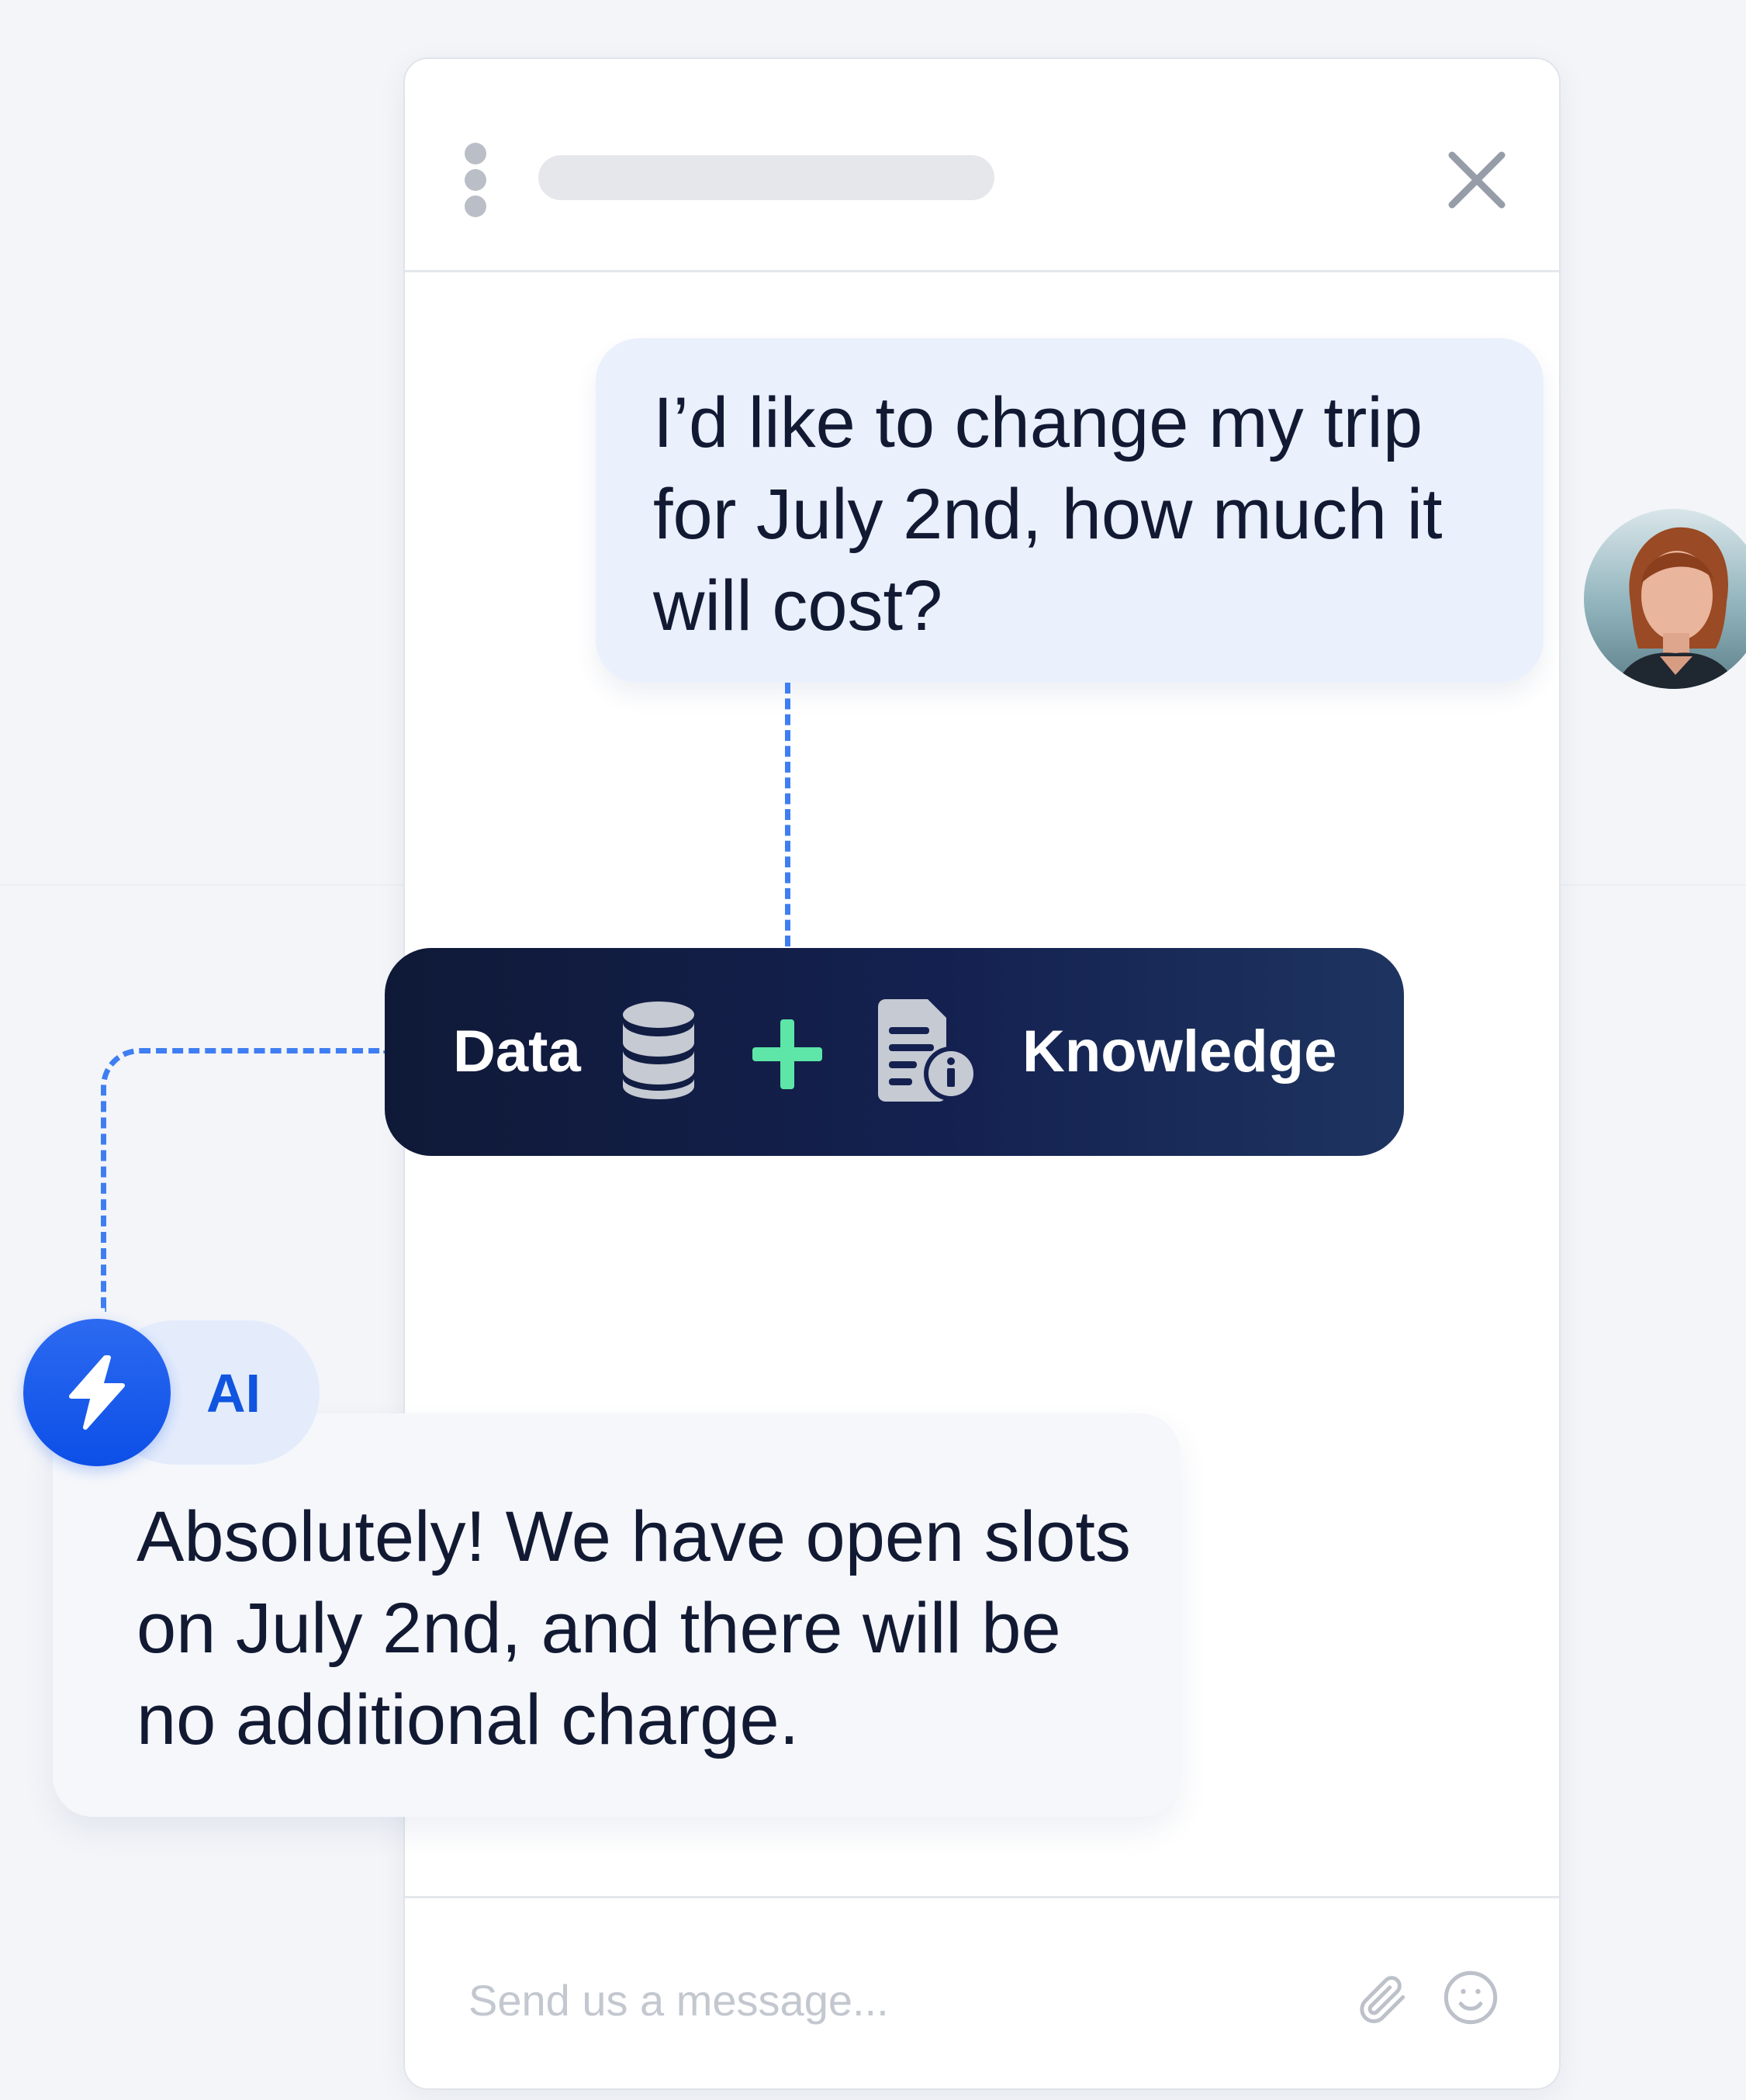 Image resolution: width=1746 pixels, height=2100 pixels. I want to click on close-icon, so click(1476, 180).